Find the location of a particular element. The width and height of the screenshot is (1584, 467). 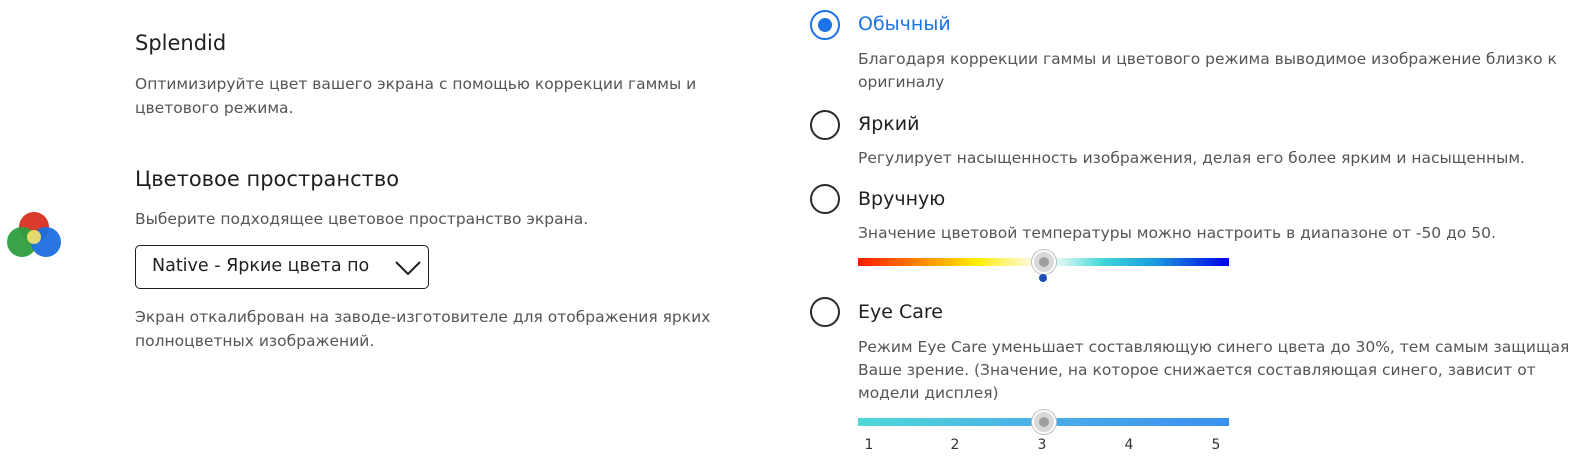

color-temperature-default-marker is located at coordinates (1043, 278).